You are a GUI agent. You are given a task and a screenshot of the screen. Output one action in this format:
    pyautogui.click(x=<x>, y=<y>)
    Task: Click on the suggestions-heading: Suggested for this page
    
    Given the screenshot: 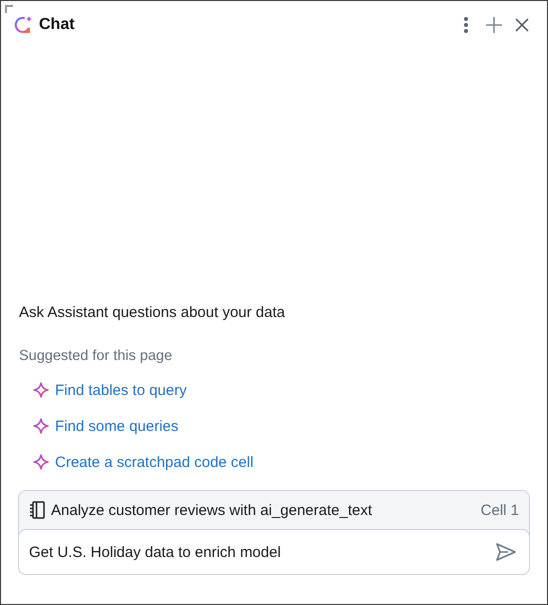 What is the action you would take?
    pyautogui.click(x=96, y=356)
    